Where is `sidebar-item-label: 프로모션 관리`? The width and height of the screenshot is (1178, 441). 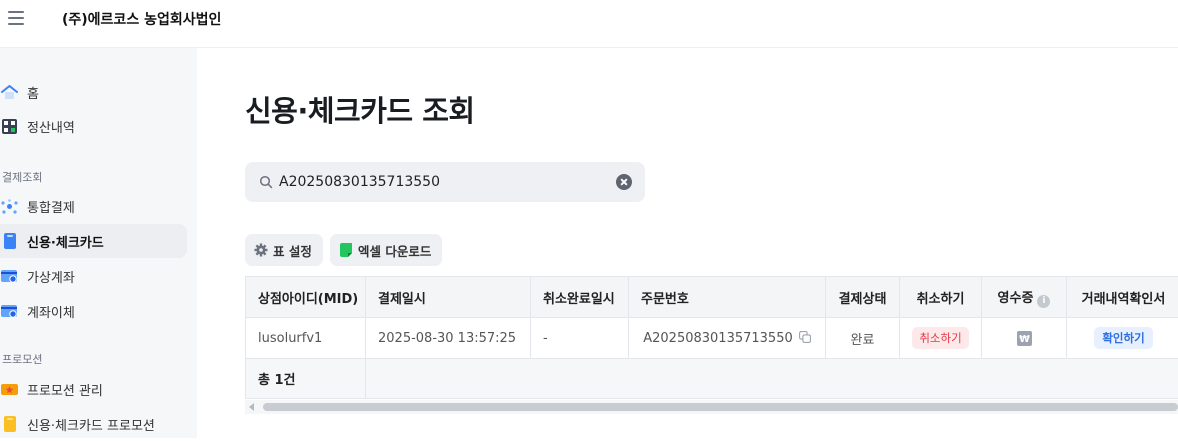 sidebar-item-label: 프로모션 관리 is located at coordinates (65, 389).